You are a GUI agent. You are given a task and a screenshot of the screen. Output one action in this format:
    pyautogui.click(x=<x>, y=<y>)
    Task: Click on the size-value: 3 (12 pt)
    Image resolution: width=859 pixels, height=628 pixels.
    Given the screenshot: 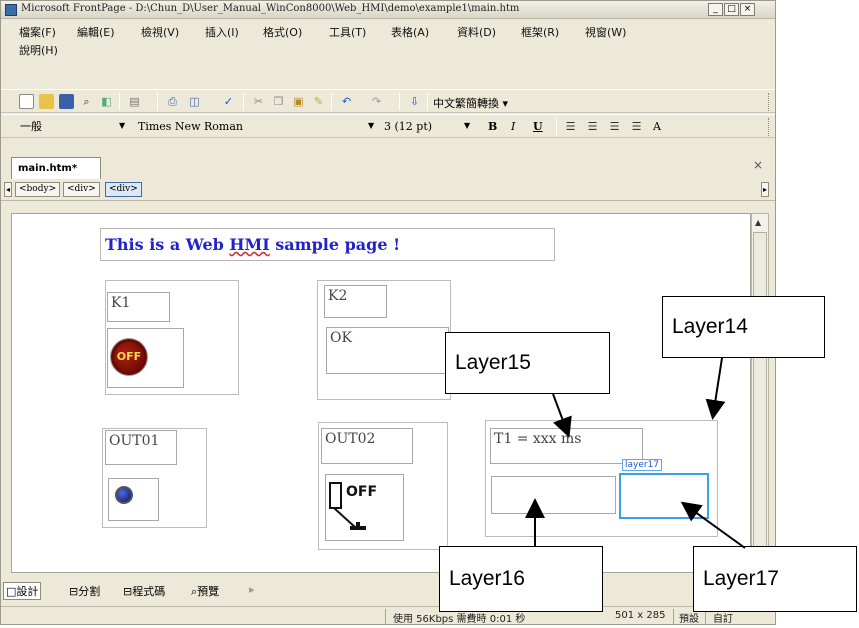 What is the action you would take?
    pyautogui.click(x=408, y=126)
    